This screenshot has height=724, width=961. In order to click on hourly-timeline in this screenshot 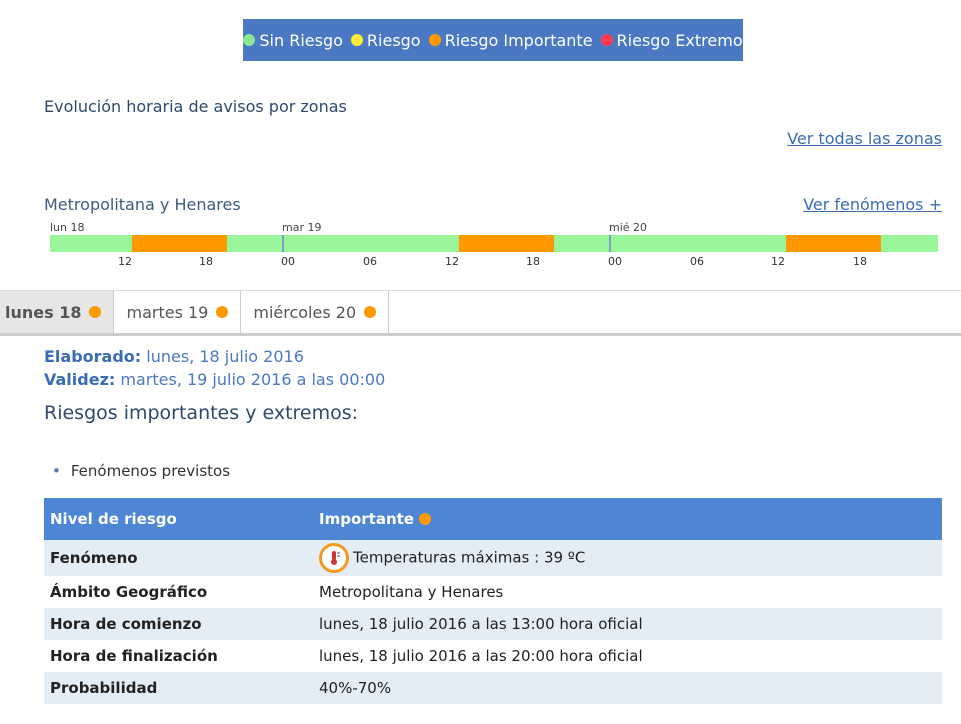, I will do `click(494, 243)`.